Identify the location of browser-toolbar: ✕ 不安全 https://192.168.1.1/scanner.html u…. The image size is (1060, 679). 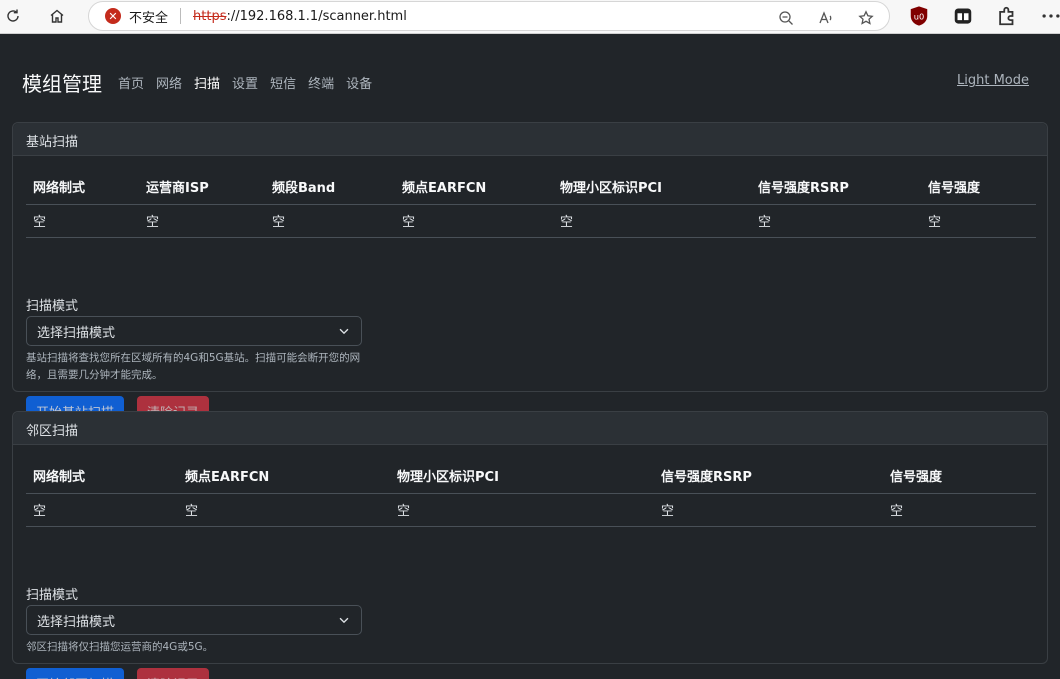
(530, 17).